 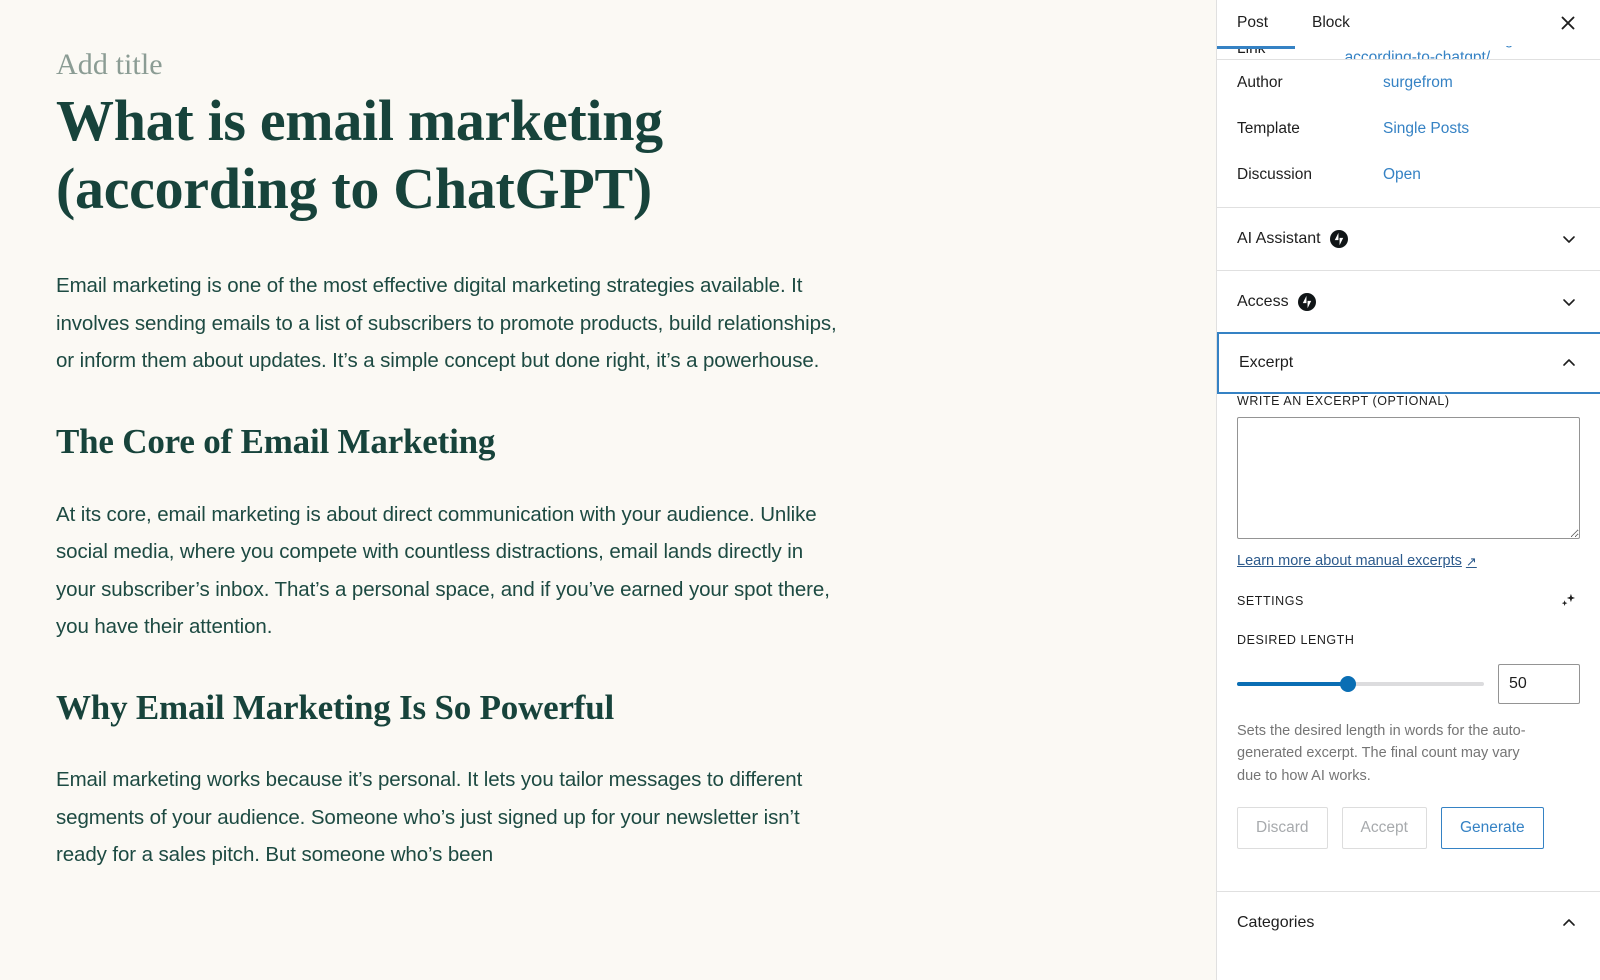 I want to click on post-title-placeholder: Add title, so click(x=109, y=64).